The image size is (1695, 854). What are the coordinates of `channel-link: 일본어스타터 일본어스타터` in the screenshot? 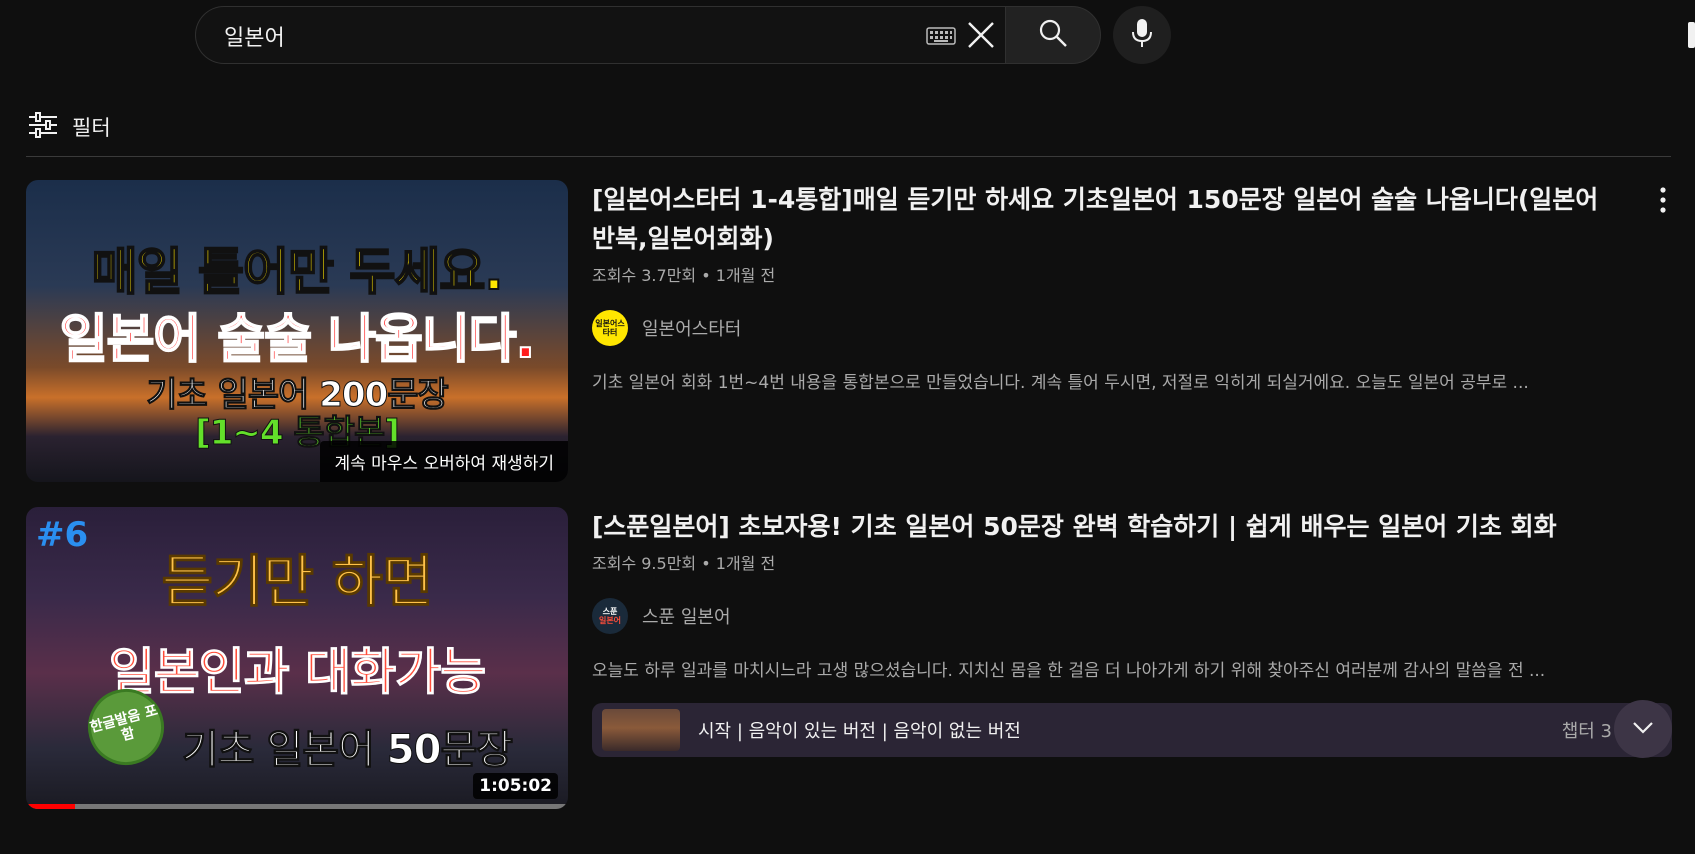 It's located at (1132, 328).